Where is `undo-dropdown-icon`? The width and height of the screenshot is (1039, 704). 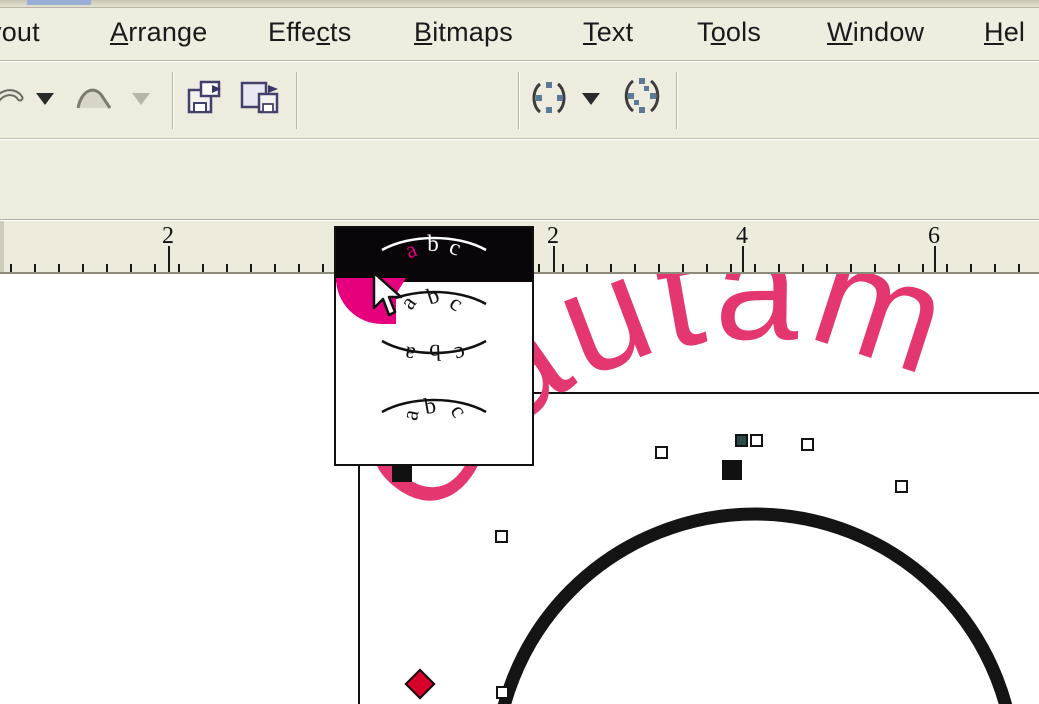
undo-dropdown-icon is located at coordinates (45, 97).